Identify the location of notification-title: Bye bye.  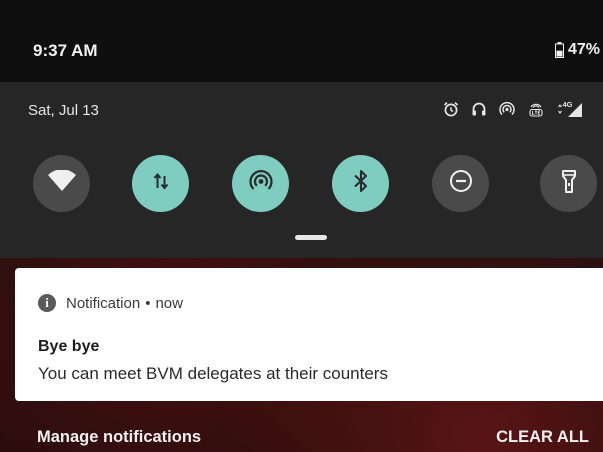
(69, 346).